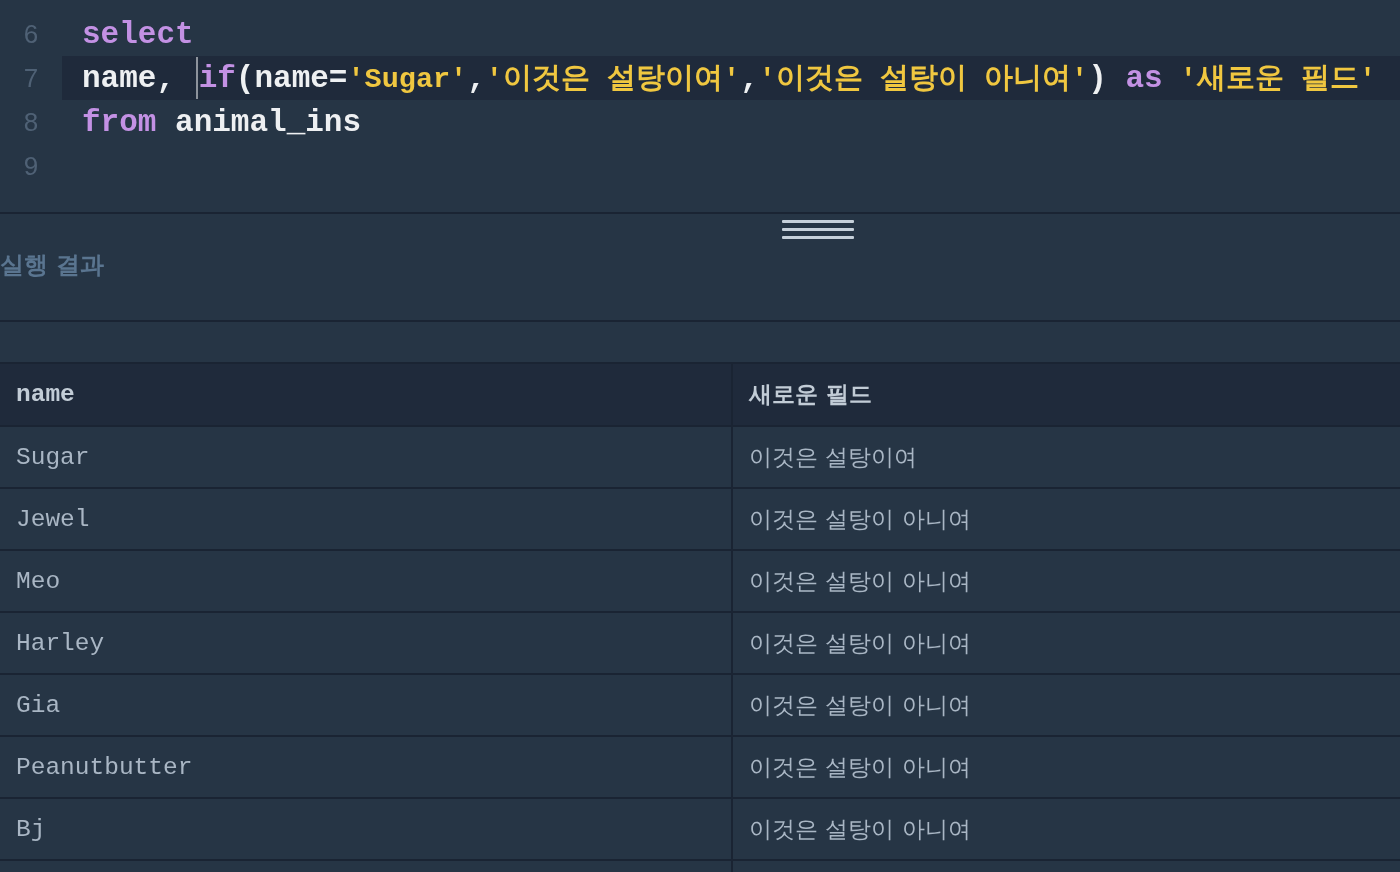 The height and width of the screenshot is (872, 1400). I want to click on table-cell: Peanutbutter, so click(366, 768).